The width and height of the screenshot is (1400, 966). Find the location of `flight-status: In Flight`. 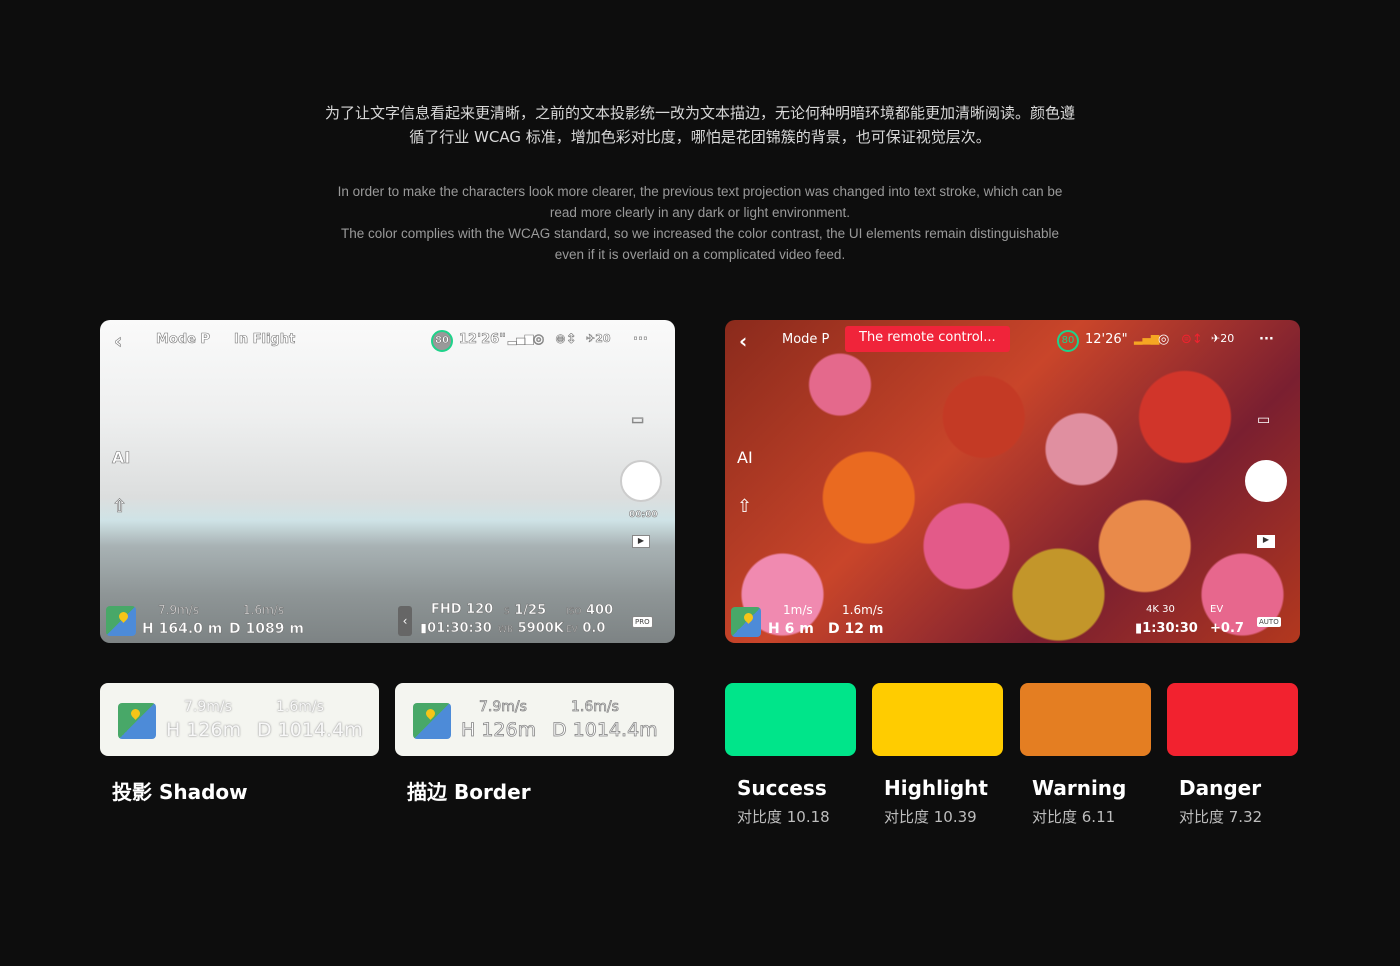

flight-status: In Flight is located at coordinates (265, 340).